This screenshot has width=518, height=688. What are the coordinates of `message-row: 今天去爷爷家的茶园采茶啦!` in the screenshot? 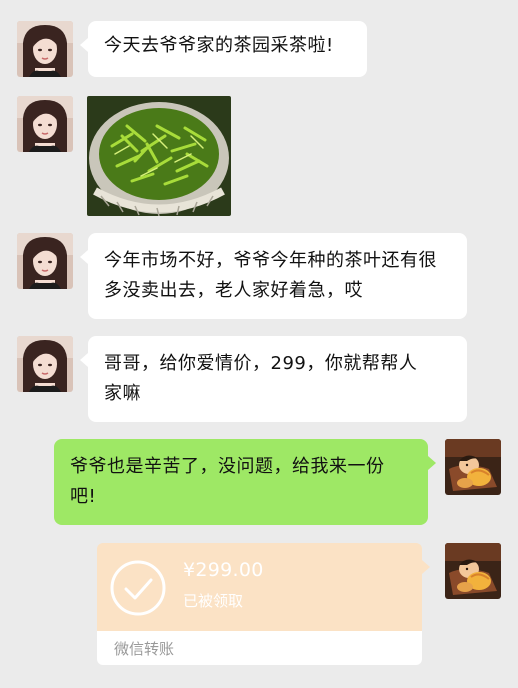 It's located at (259, 50).